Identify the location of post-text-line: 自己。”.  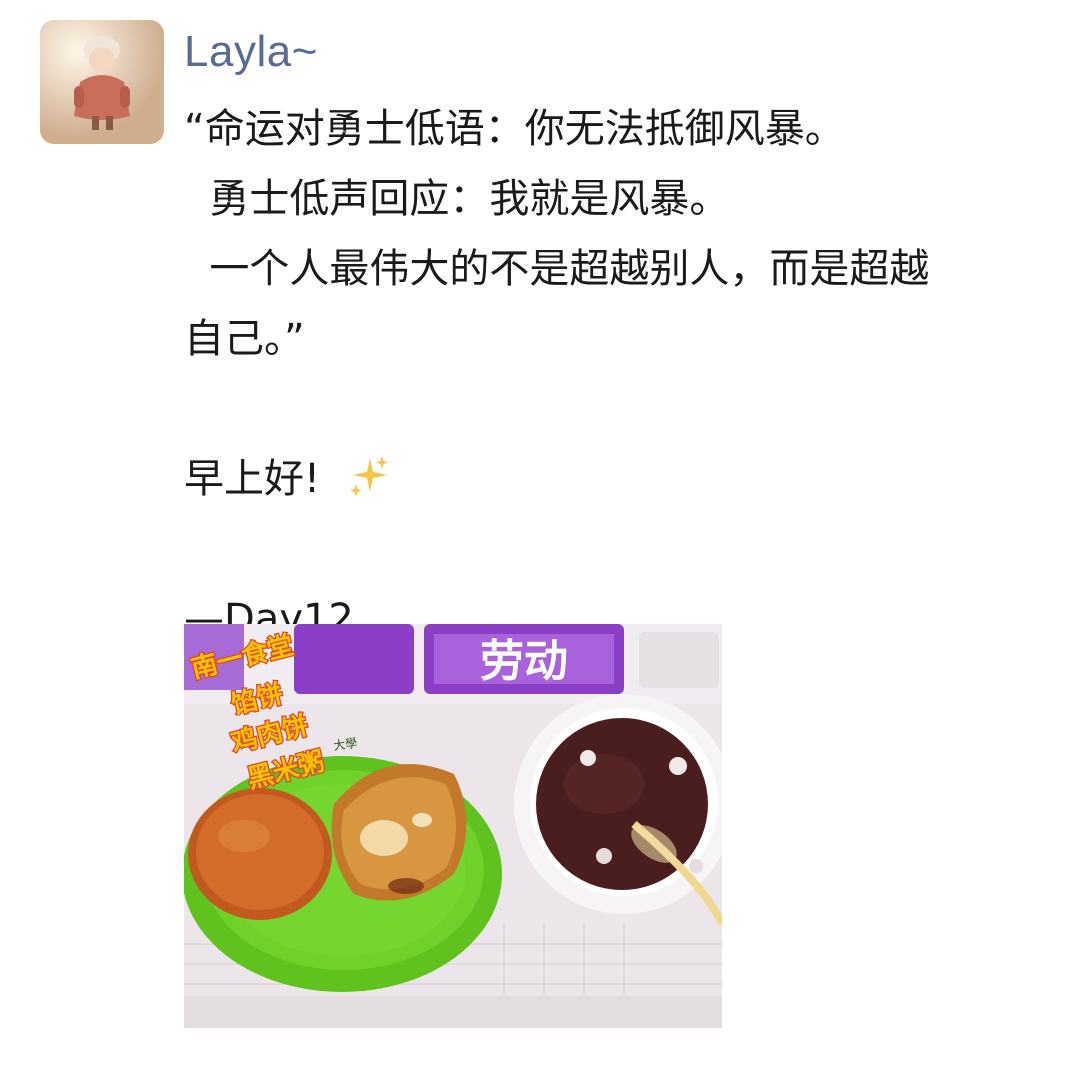
(244, 339).